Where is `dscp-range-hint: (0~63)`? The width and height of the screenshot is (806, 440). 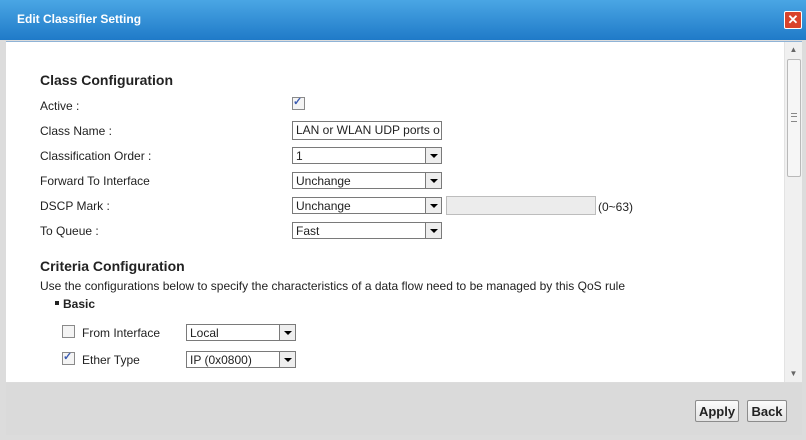 dscp-range-hint: (0~63) is located at coordinates (616, 207).